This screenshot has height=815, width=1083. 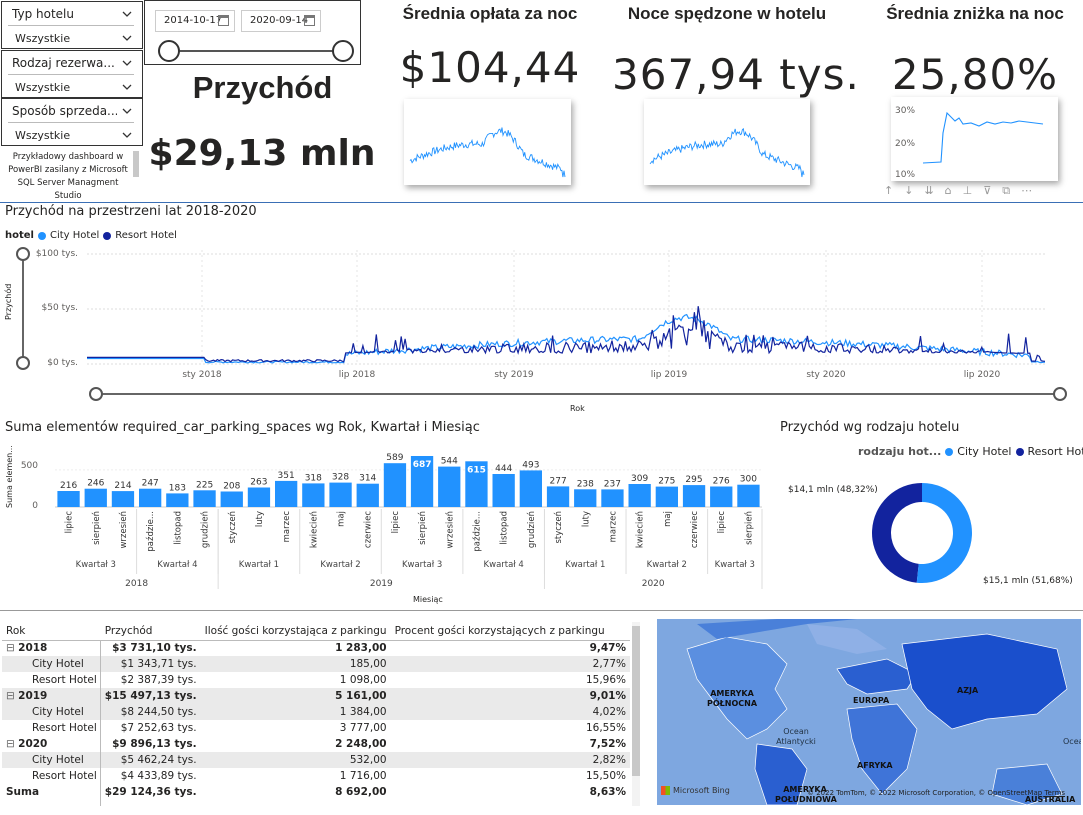 What do you see at coordinates (894, 190) in the screenshot?
I see `arrow-up-icon: ↑` at bounding box center [894, 190].